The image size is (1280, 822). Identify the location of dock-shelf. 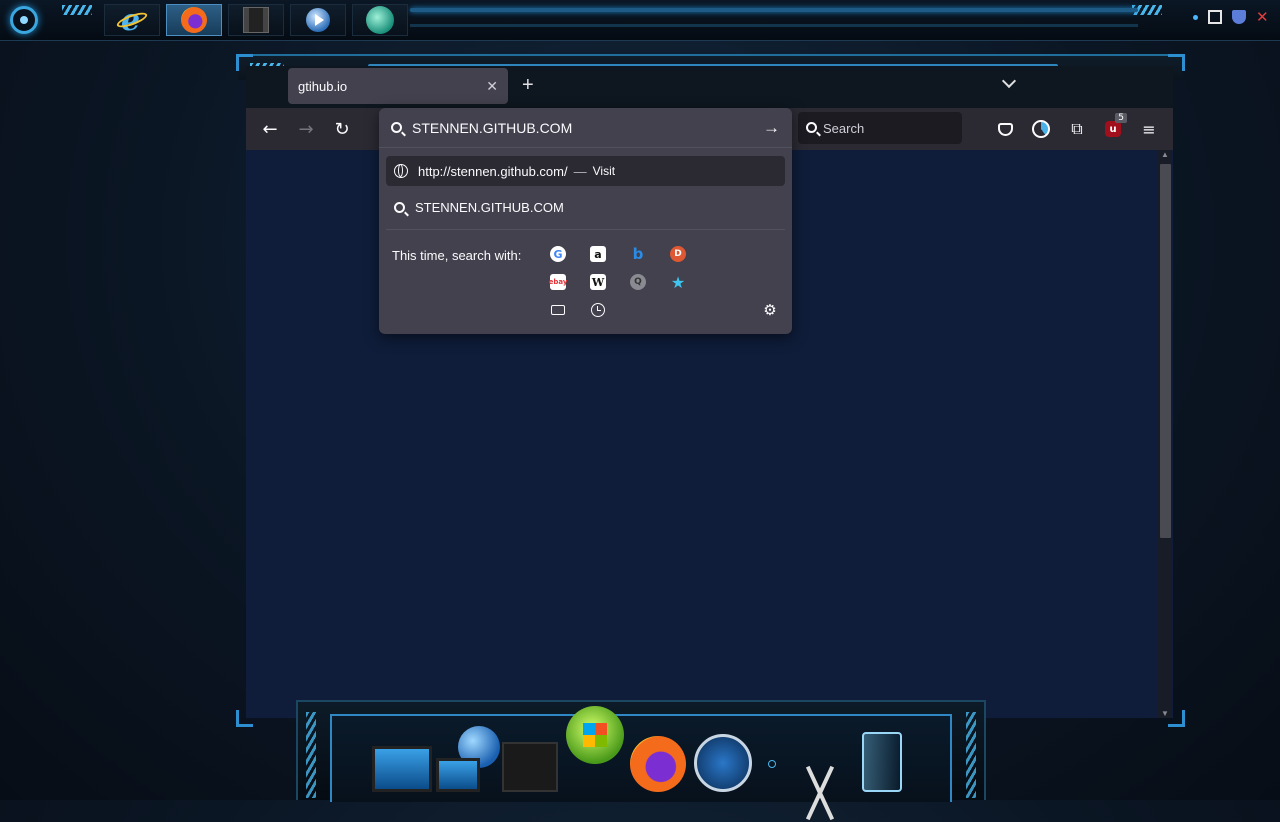
(641, 754).